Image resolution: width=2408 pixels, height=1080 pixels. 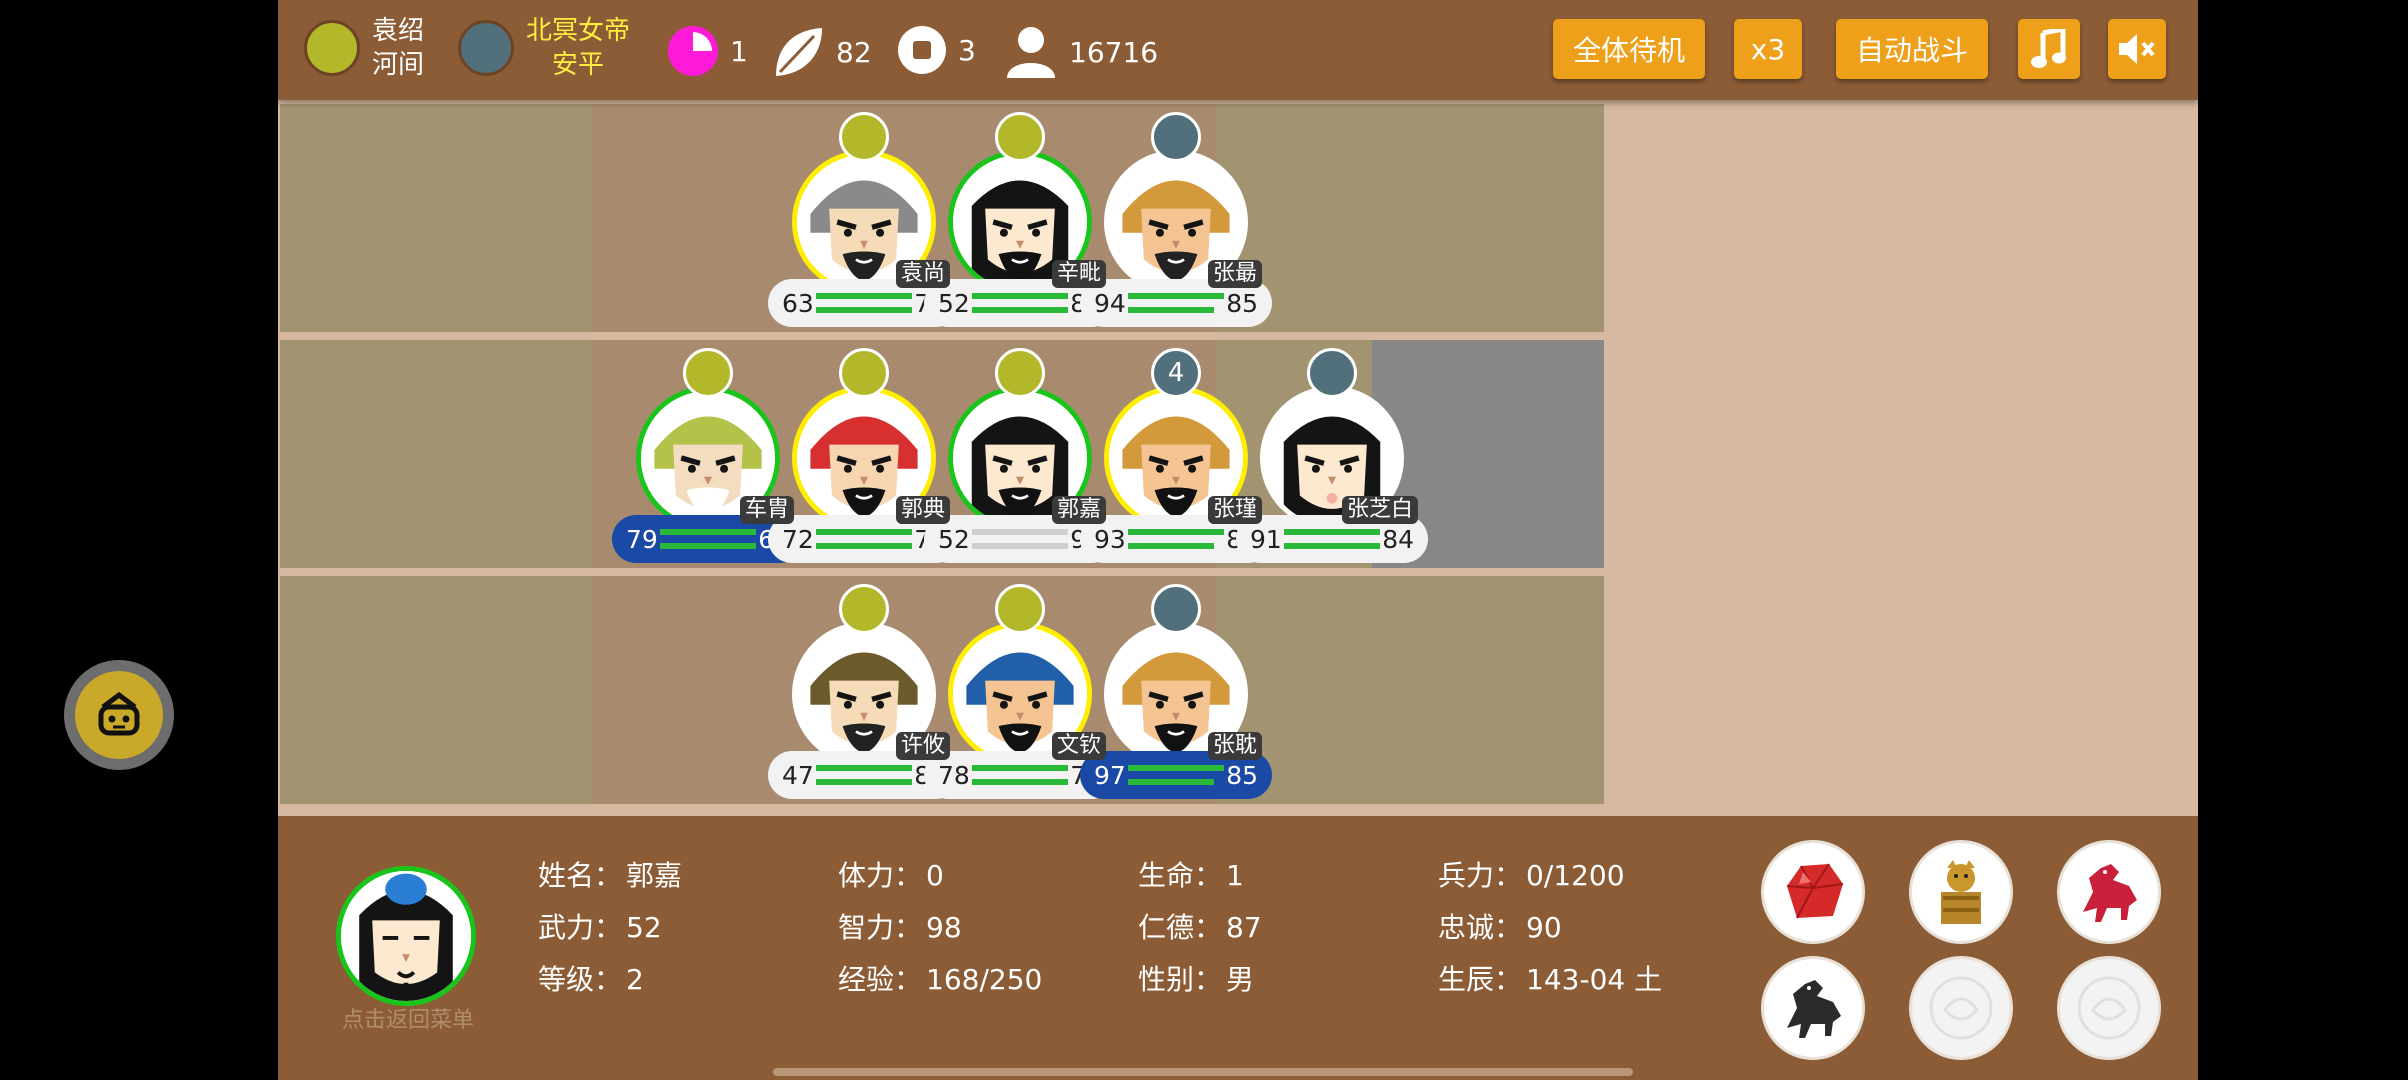 I want to click on attribute-field: 体力： 0, so click(x=891, y=874).